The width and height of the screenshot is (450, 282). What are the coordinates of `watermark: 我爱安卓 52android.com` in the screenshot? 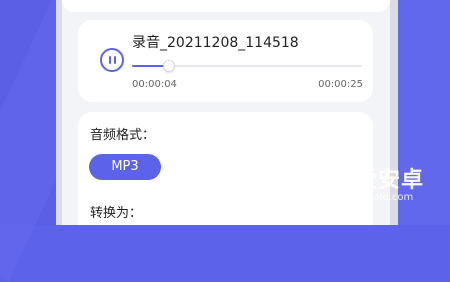 It's located at (371, 184).